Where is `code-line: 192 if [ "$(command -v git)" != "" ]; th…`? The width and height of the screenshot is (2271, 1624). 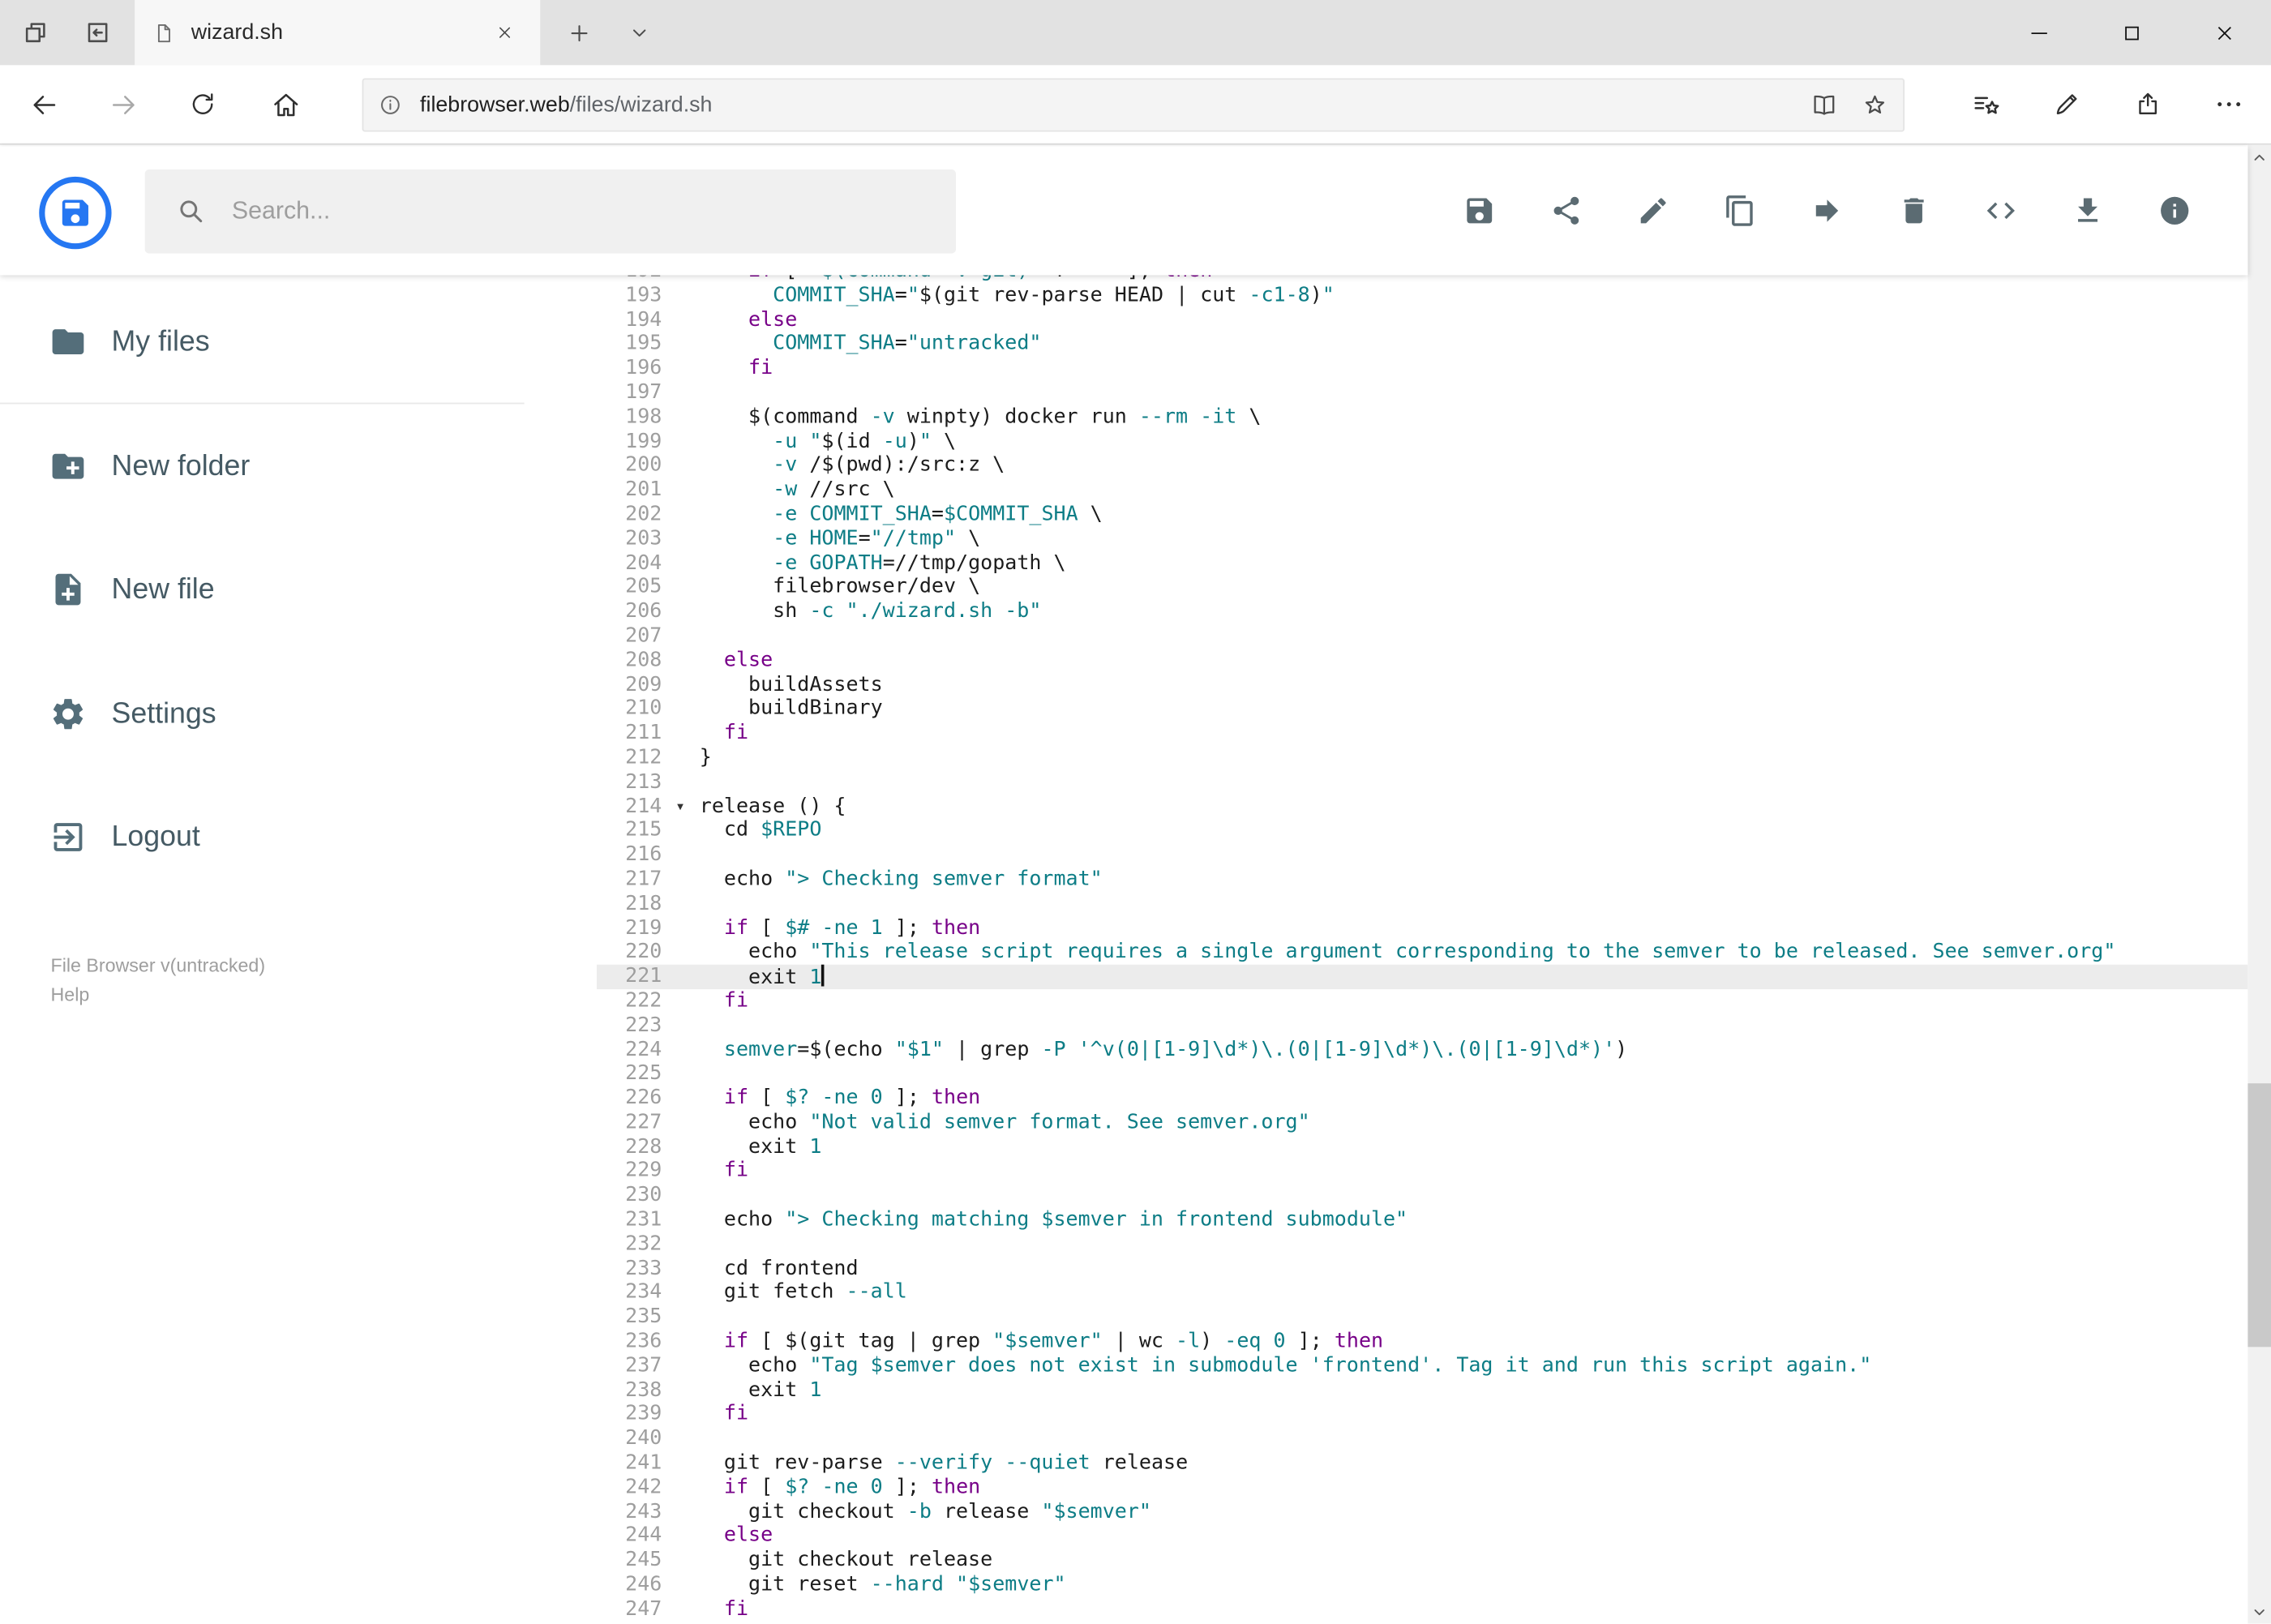
code-line: 192 if [ "$(command -v git)" != "" ]; th… is located at coordinates (1422, 279).